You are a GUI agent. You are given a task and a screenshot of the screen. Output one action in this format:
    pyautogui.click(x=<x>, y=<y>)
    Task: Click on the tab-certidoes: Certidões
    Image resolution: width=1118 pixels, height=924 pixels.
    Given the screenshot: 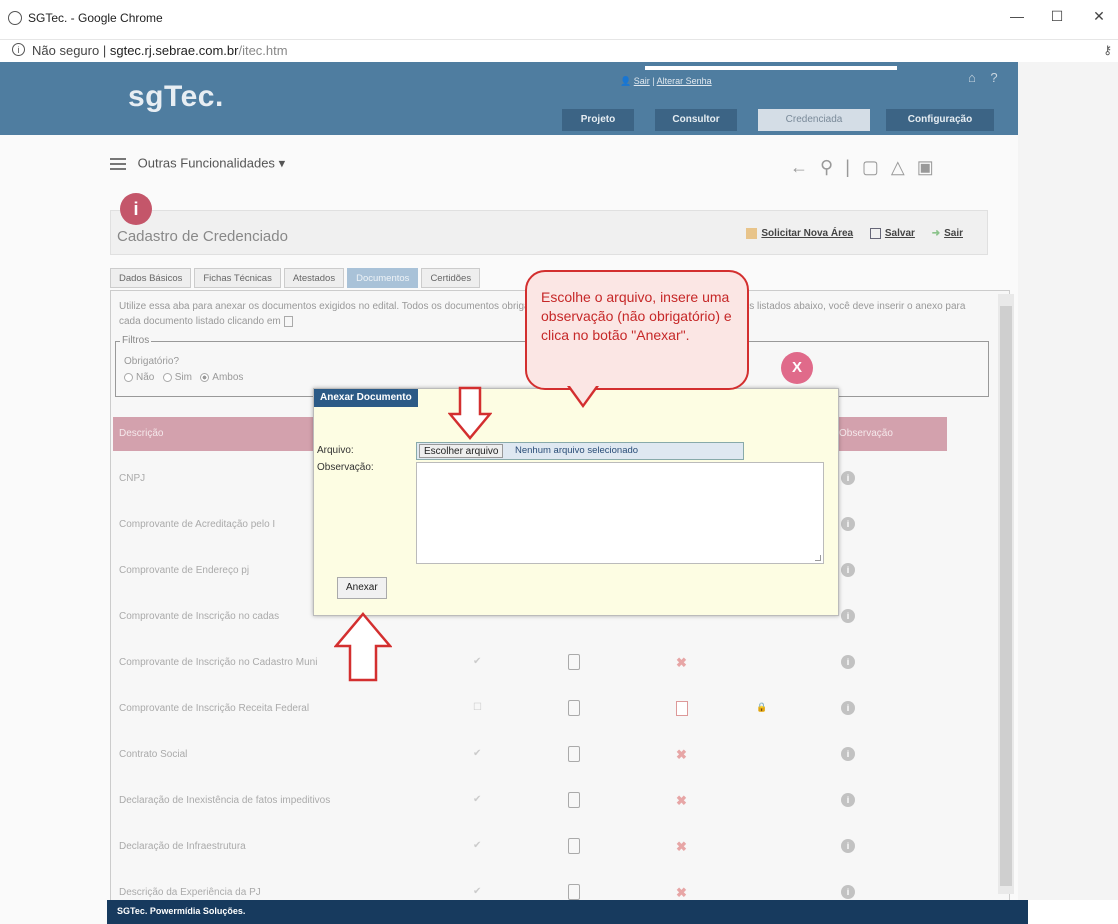 What is the action you would take?
    pyautogui.click(x=451, y=278)
    